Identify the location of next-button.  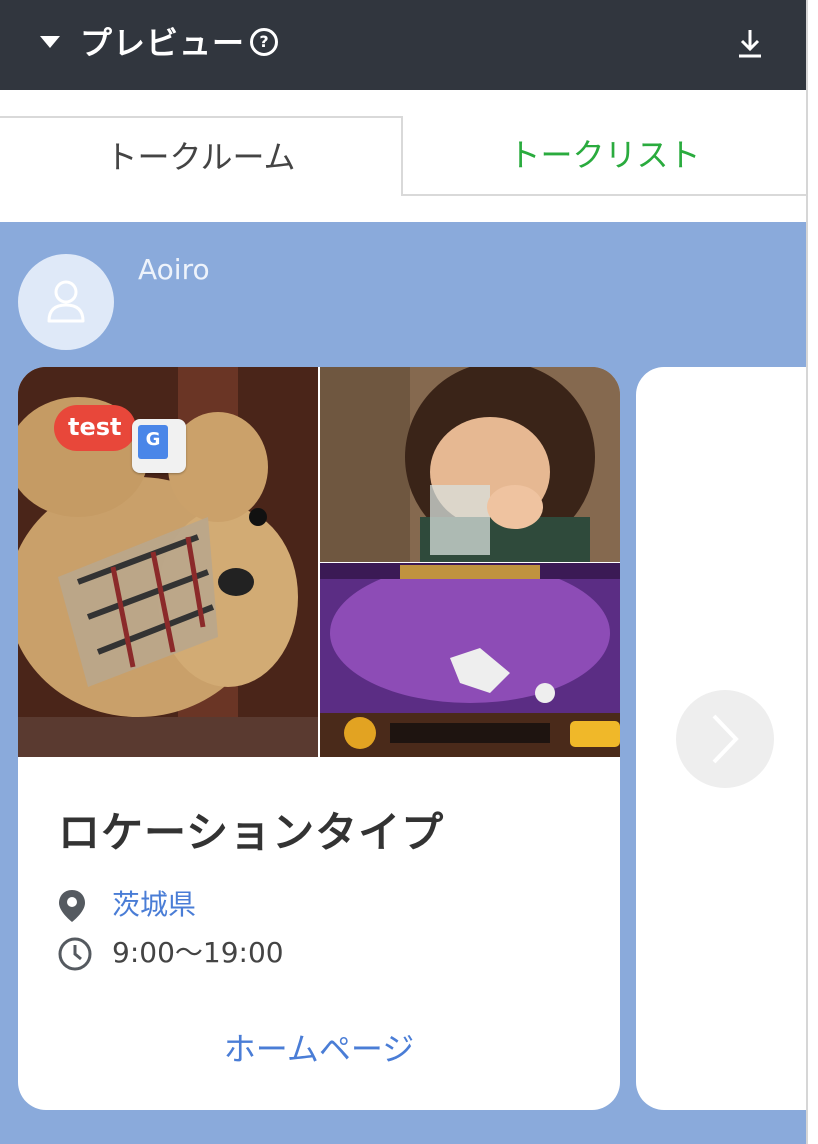
(725, 739).